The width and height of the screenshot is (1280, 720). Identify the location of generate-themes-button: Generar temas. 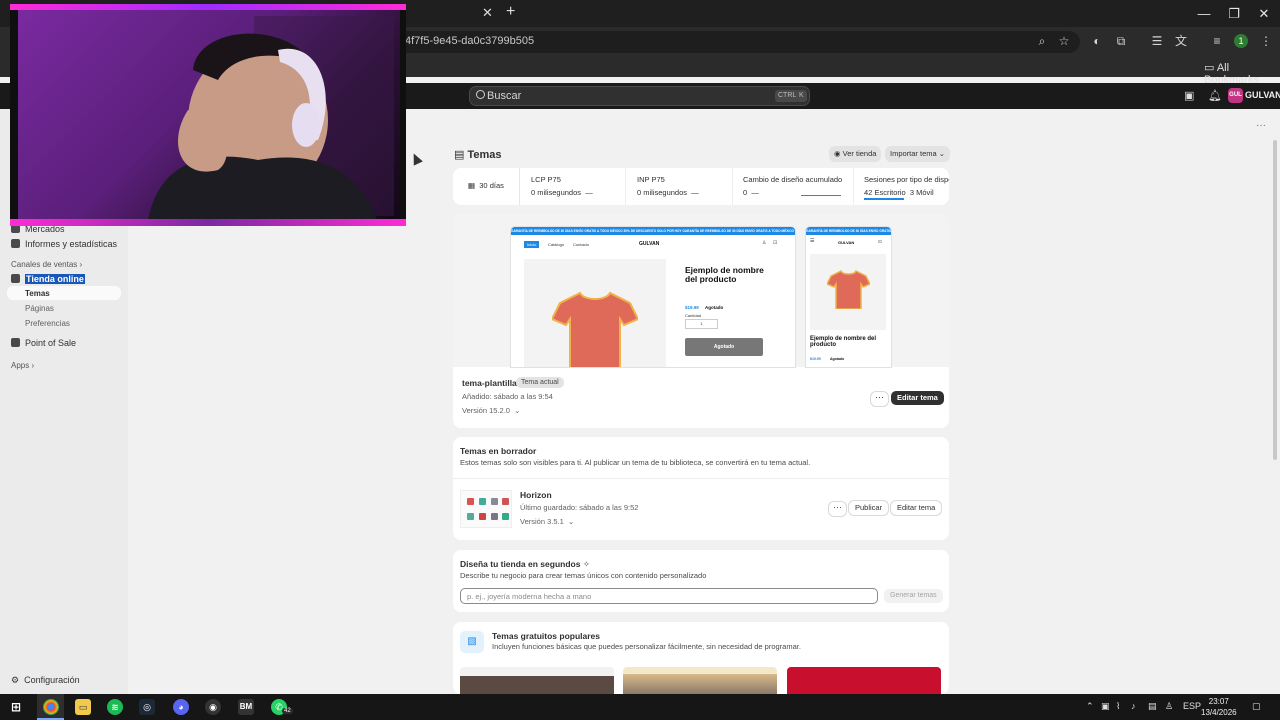
(913, 596).